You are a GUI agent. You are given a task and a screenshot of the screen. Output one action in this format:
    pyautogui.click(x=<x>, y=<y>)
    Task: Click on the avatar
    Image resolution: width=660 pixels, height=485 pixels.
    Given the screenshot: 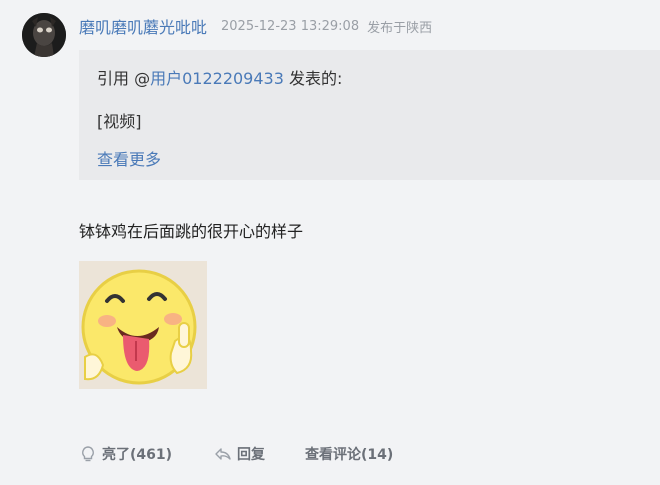 What is the action you would take?
    pyautogui.click(x=44, y=35)
    